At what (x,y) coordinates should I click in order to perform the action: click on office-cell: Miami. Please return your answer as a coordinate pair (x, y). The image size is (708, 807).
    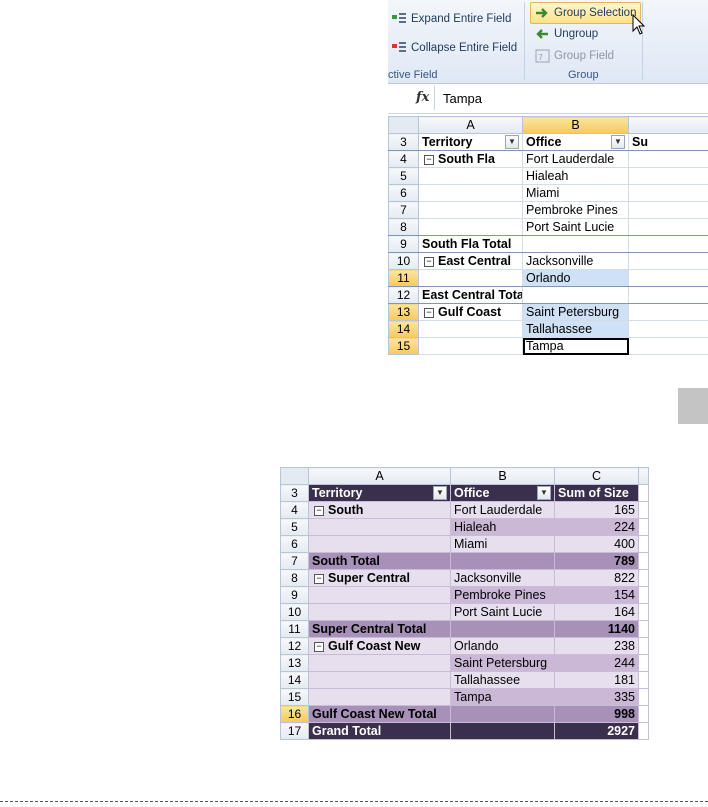
    Looking at the image, I should click on (502, 544).